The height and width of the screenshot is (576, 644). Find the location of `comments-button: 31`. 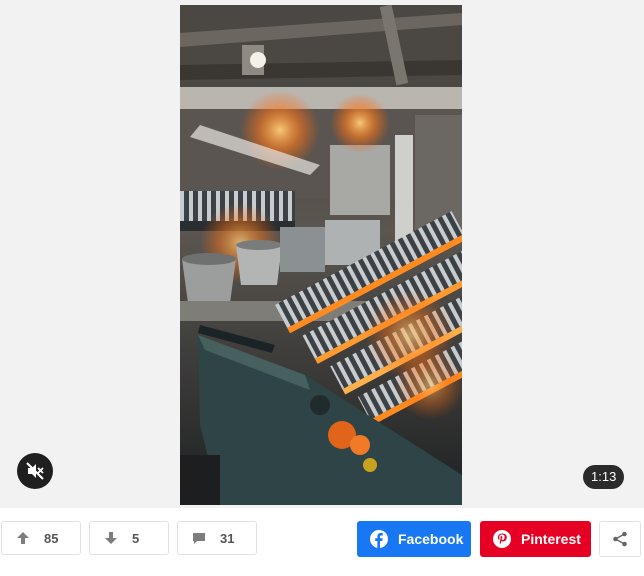

comments-button: 31 is located at coordinates (217, 538).